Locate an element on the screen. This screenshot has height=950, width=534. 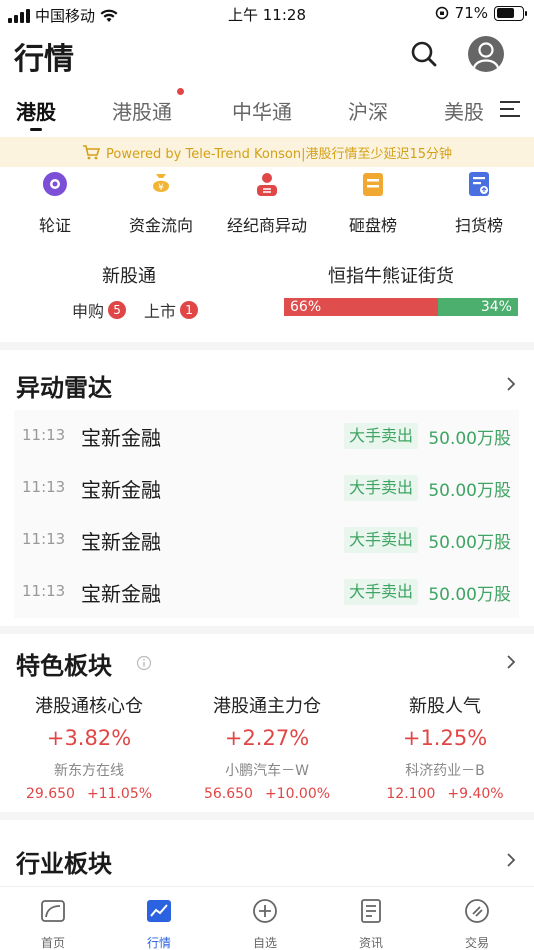
market-chart-icon is located at coordinates (159, 911).